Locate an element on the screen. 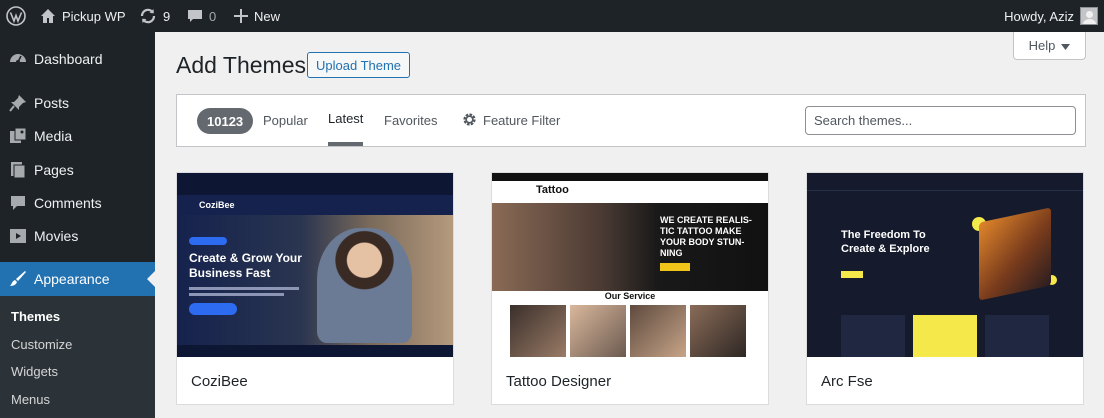 The height and width of the screenshot is (418, 1104). comment-bubble-icon is located at coordinates (195, 16).